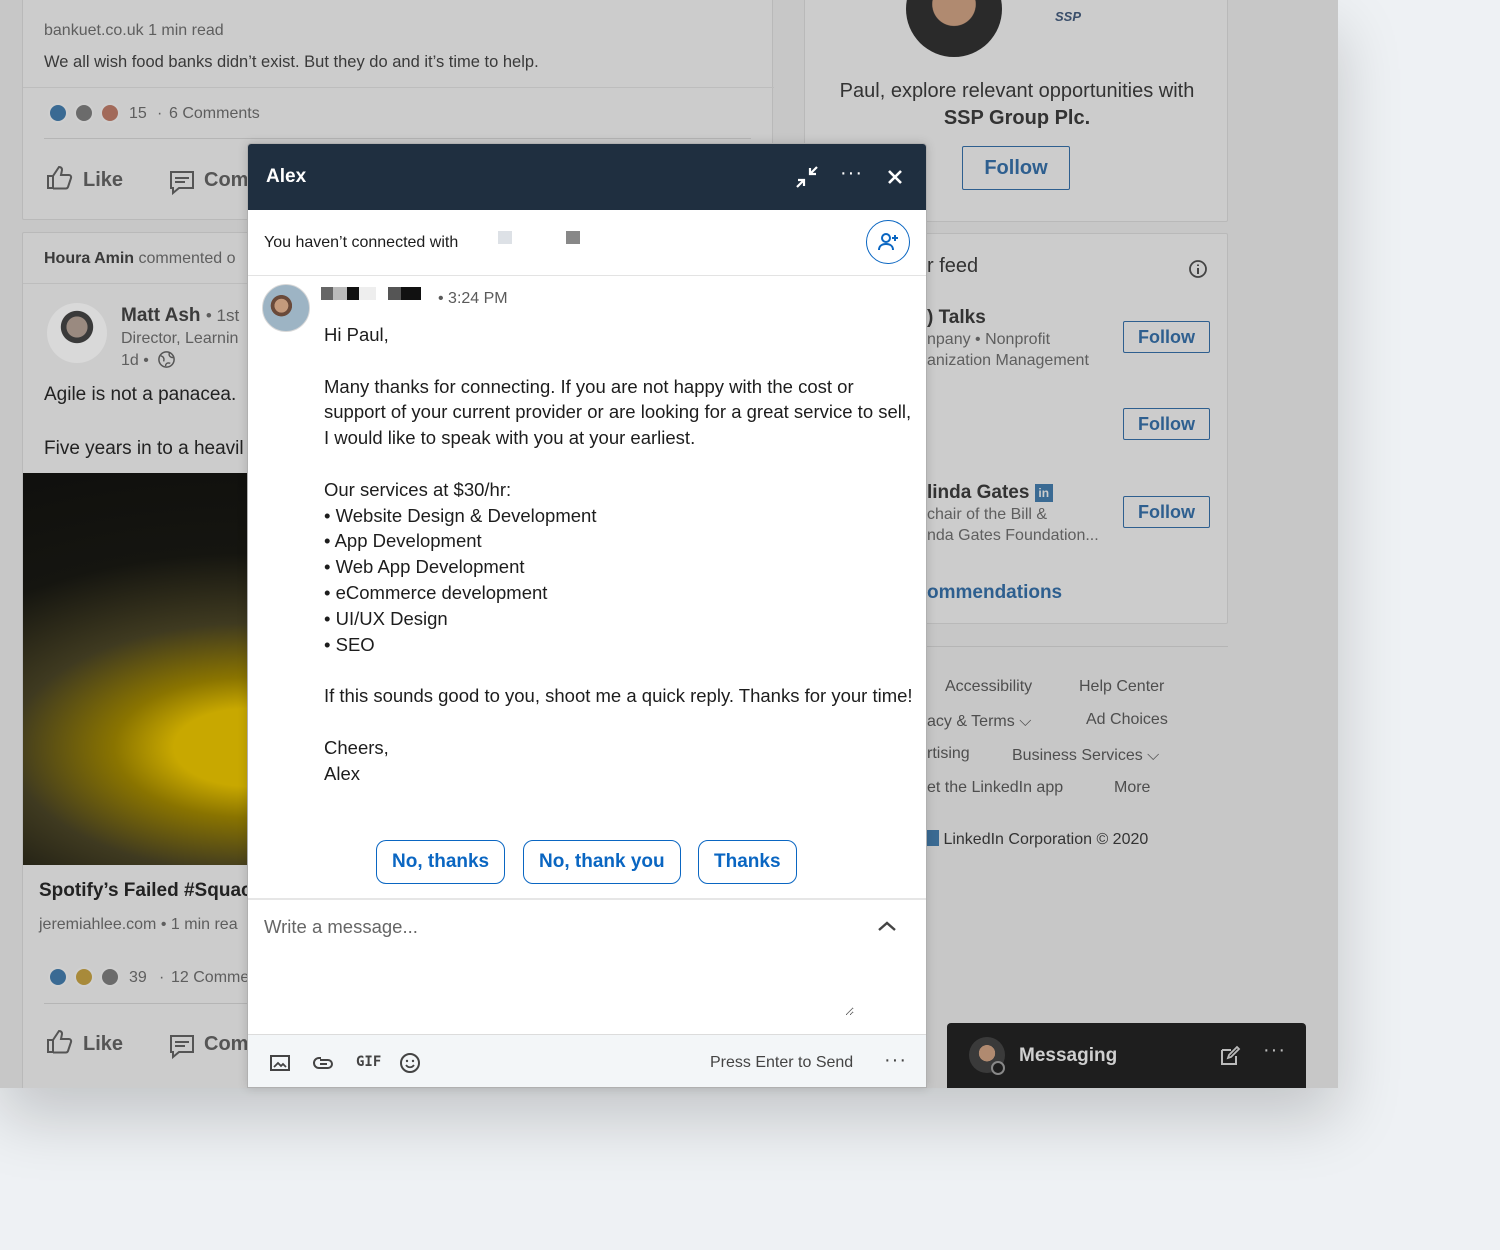 This screenshot has width=1500, height=1250. I want to click on ad-follow-button: Follow, so click(1016, 168).